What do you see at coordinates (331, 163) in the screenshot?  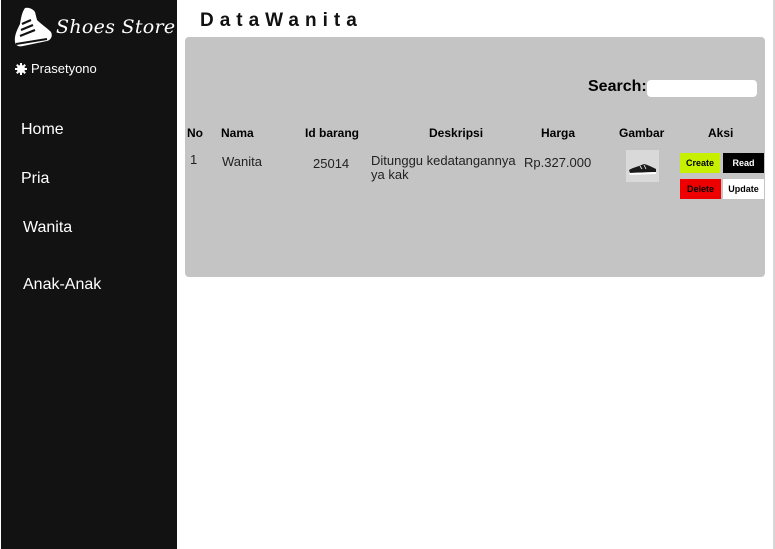 I see `cell-id-barang: 25014` at bounding box center [331, 163].